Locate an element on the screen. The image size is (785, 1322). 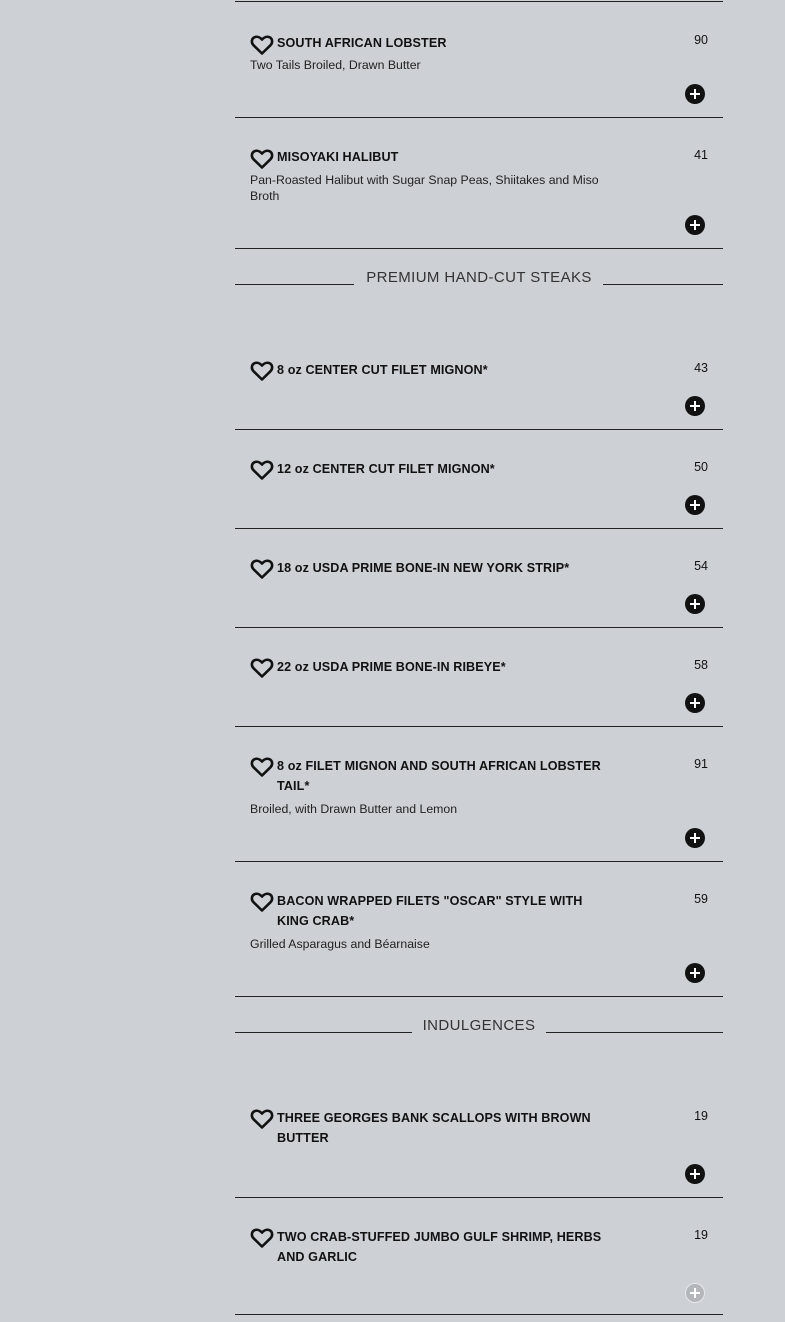
item-price: 43 is located at coordinates (701, 368).